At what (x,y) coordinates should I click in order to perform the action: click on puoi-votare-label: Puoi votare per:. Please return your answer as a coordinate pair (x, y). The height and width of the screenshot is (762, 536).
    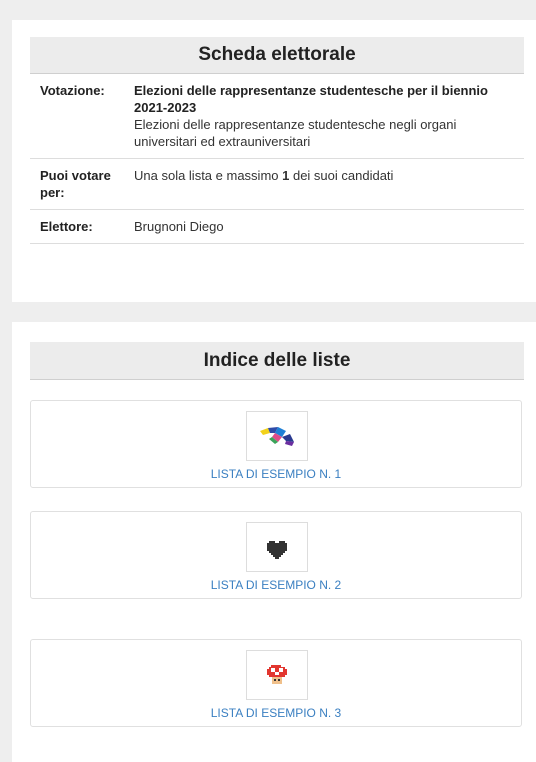
    Looking at the image, I should click on (77, 184).